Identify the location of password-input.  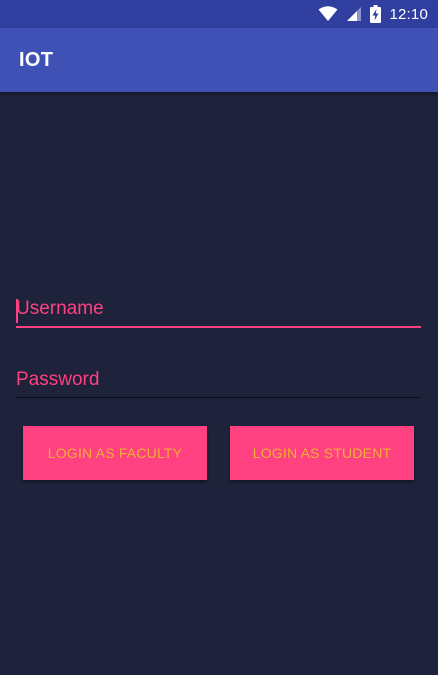
(218, 383).